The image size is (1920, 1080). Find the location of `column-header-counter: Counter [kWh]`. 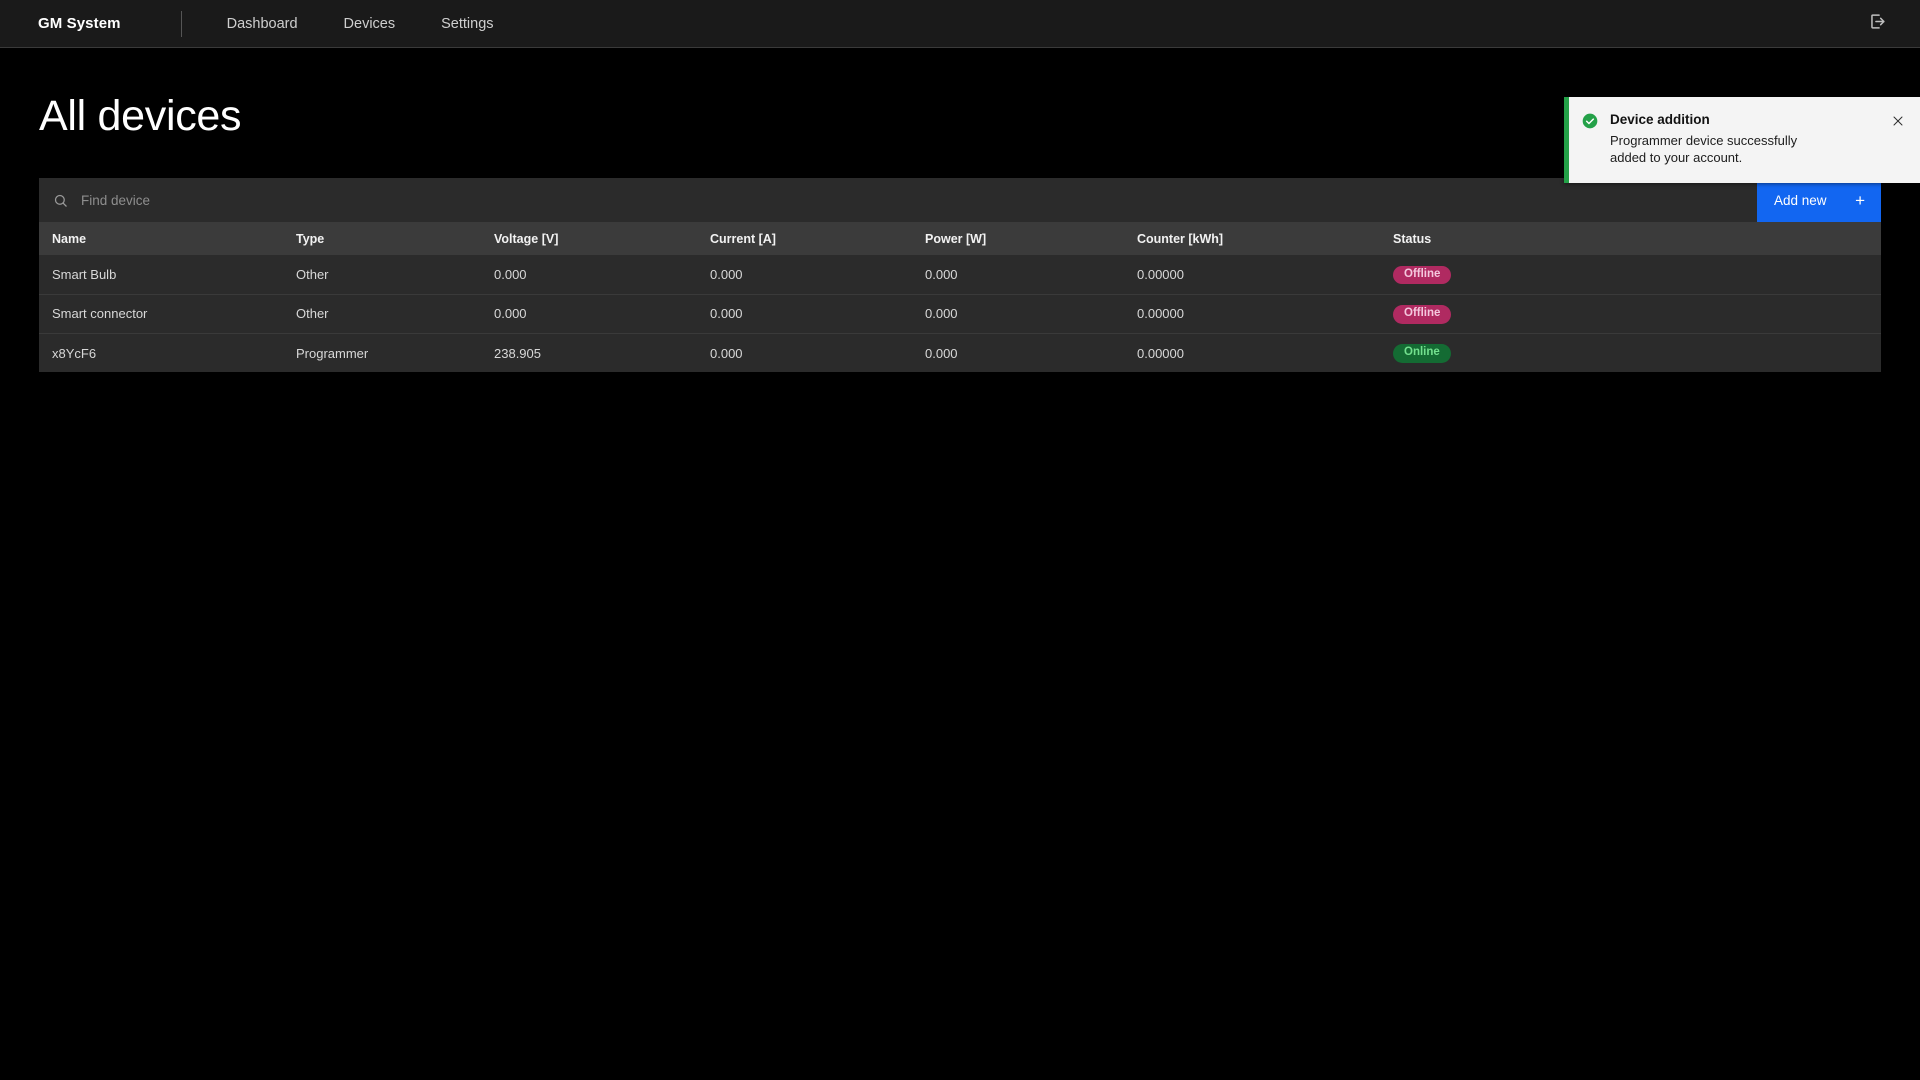

column-header-counter: Counter [kWh] is located at coordinates (1252, 238).